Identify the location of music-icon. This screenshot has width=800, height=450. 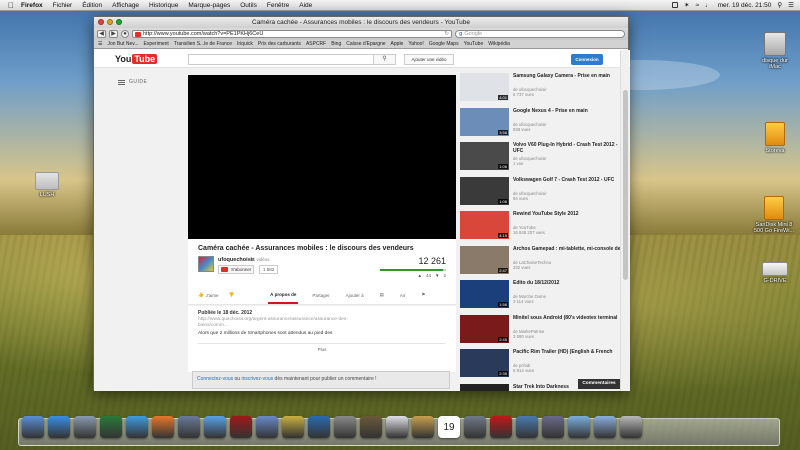
(553, 427).